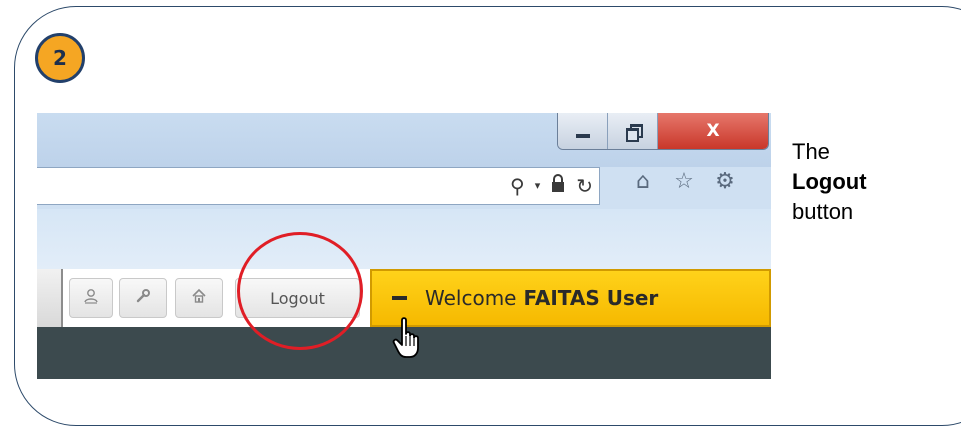  I want to click on minimize-icon, so click(582, 136).